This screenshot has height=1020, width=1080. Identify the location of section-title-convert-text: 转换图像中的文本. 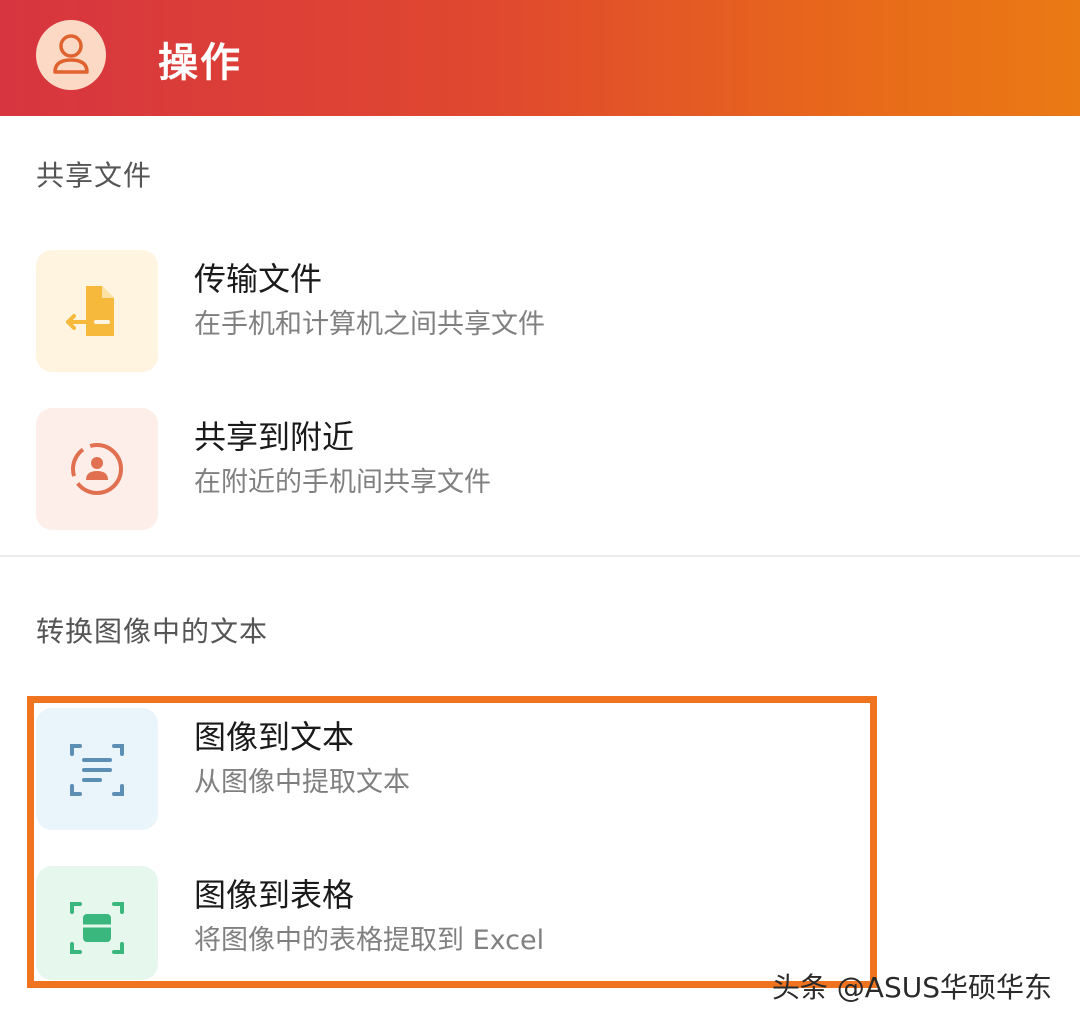
(152, 631).